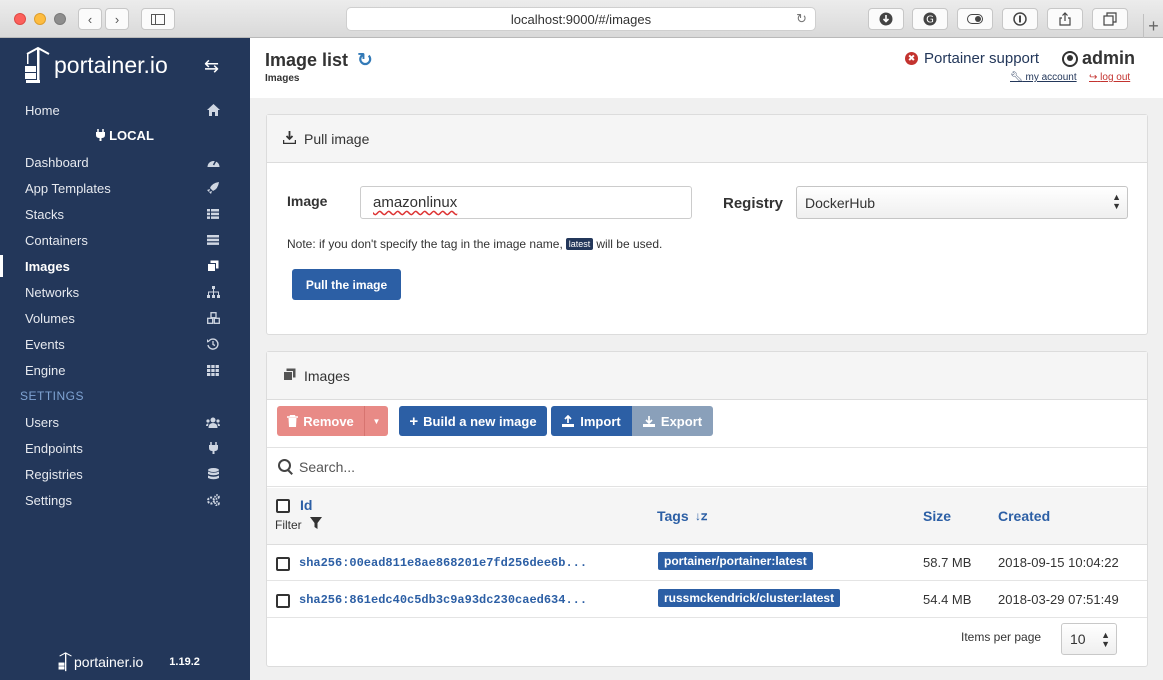 Image resolution: width=1163 pixels, height=680 pixels. I want to click on sidebar-icon, so click(158, 19).